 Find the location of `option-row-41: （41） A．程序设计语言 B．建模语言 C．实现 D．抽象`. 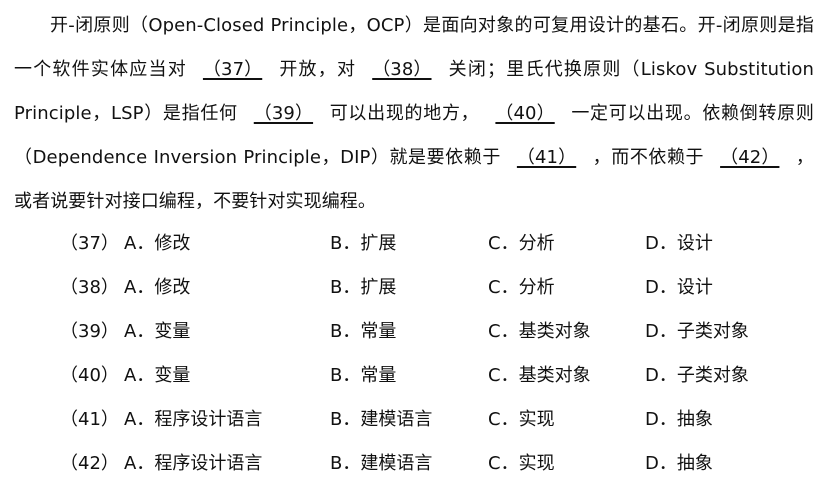

option-row-41: （41） A．程序设计语言 B．建模语言 C．实现 D．抽象 is located at coordinates (417, 420).